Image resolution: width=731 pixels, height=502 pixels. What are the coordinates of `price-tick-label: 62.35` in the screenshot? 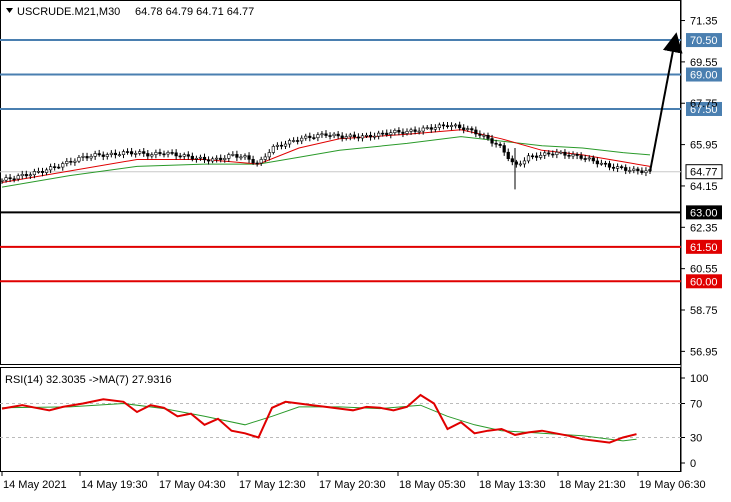 It's located at (704, 228).